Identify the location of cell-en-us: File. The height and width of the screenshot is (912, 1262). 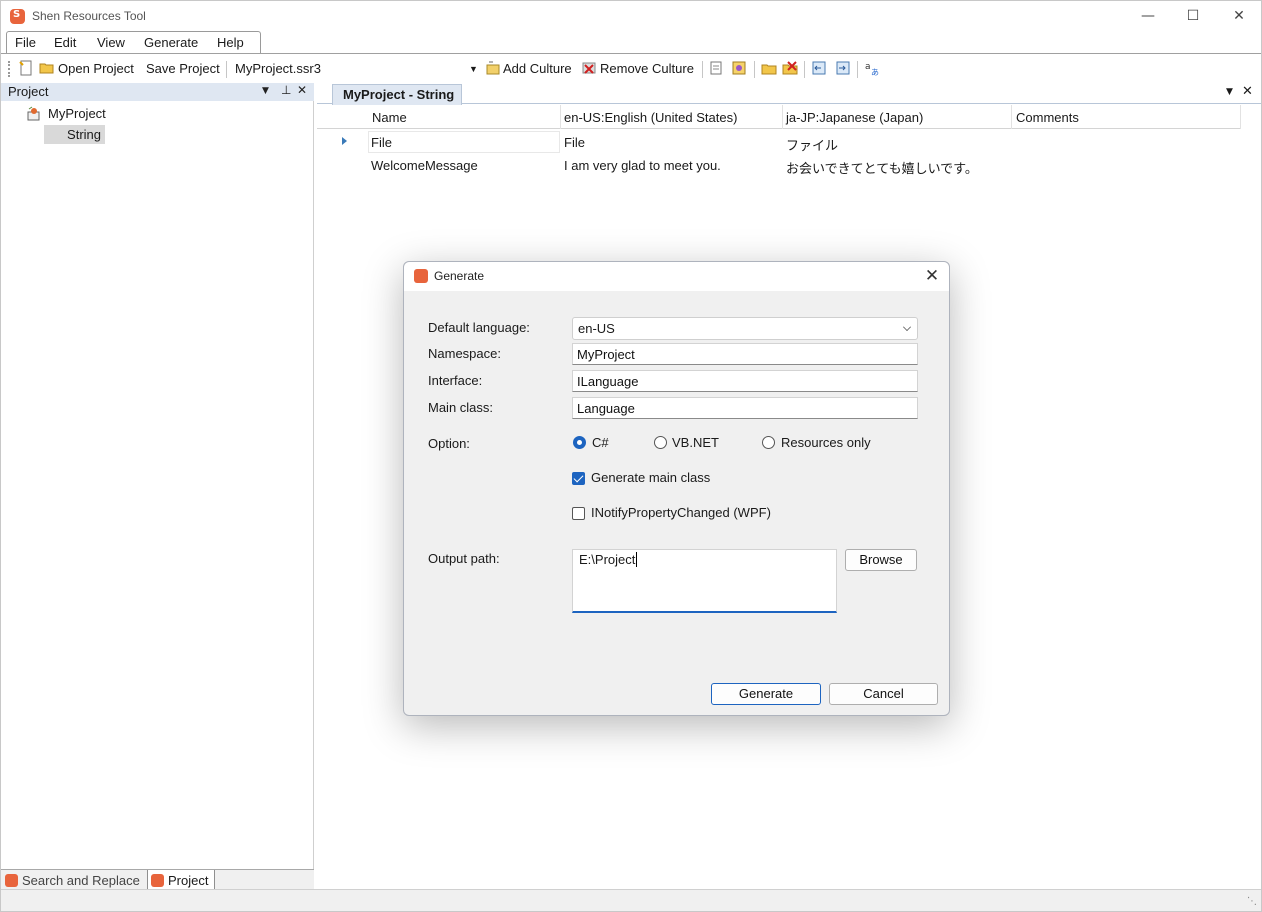
(574, 142).